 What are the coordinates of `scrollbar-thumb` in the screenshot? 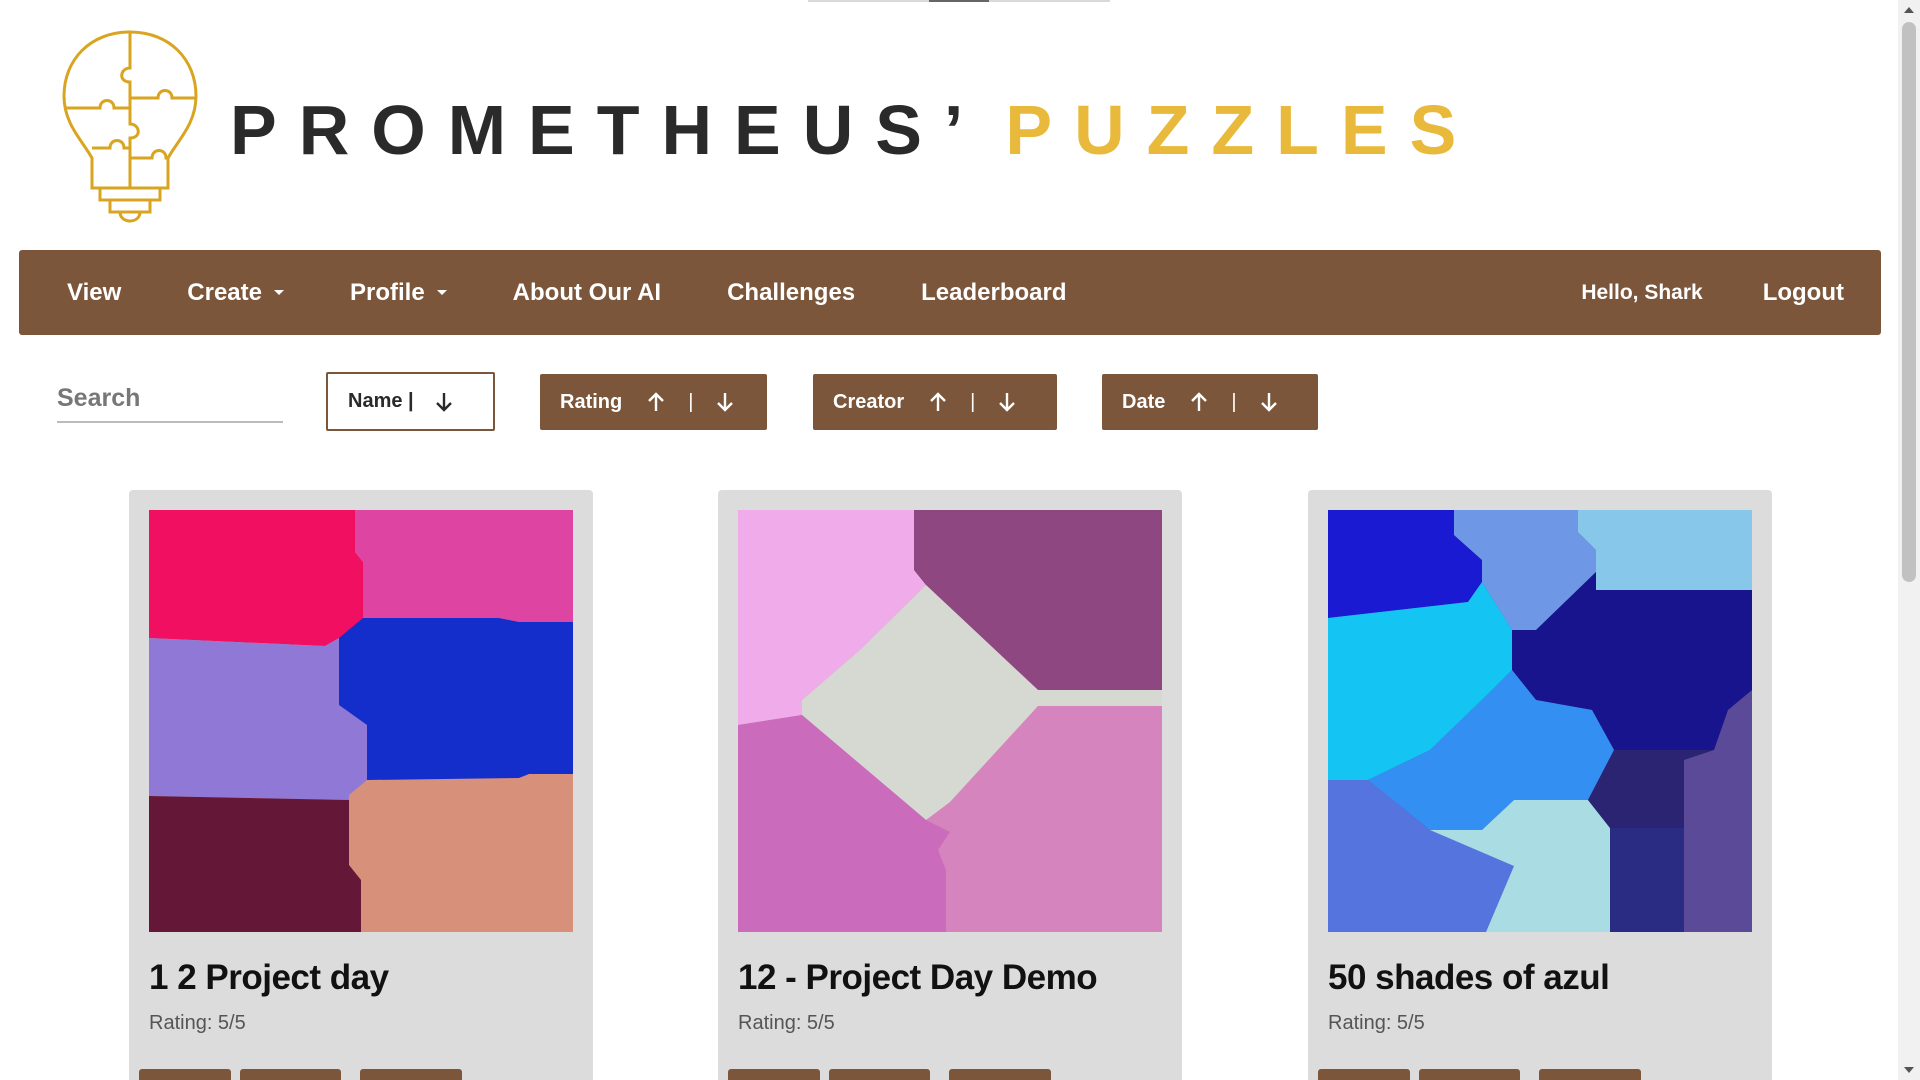 It's located at (1909, 302).